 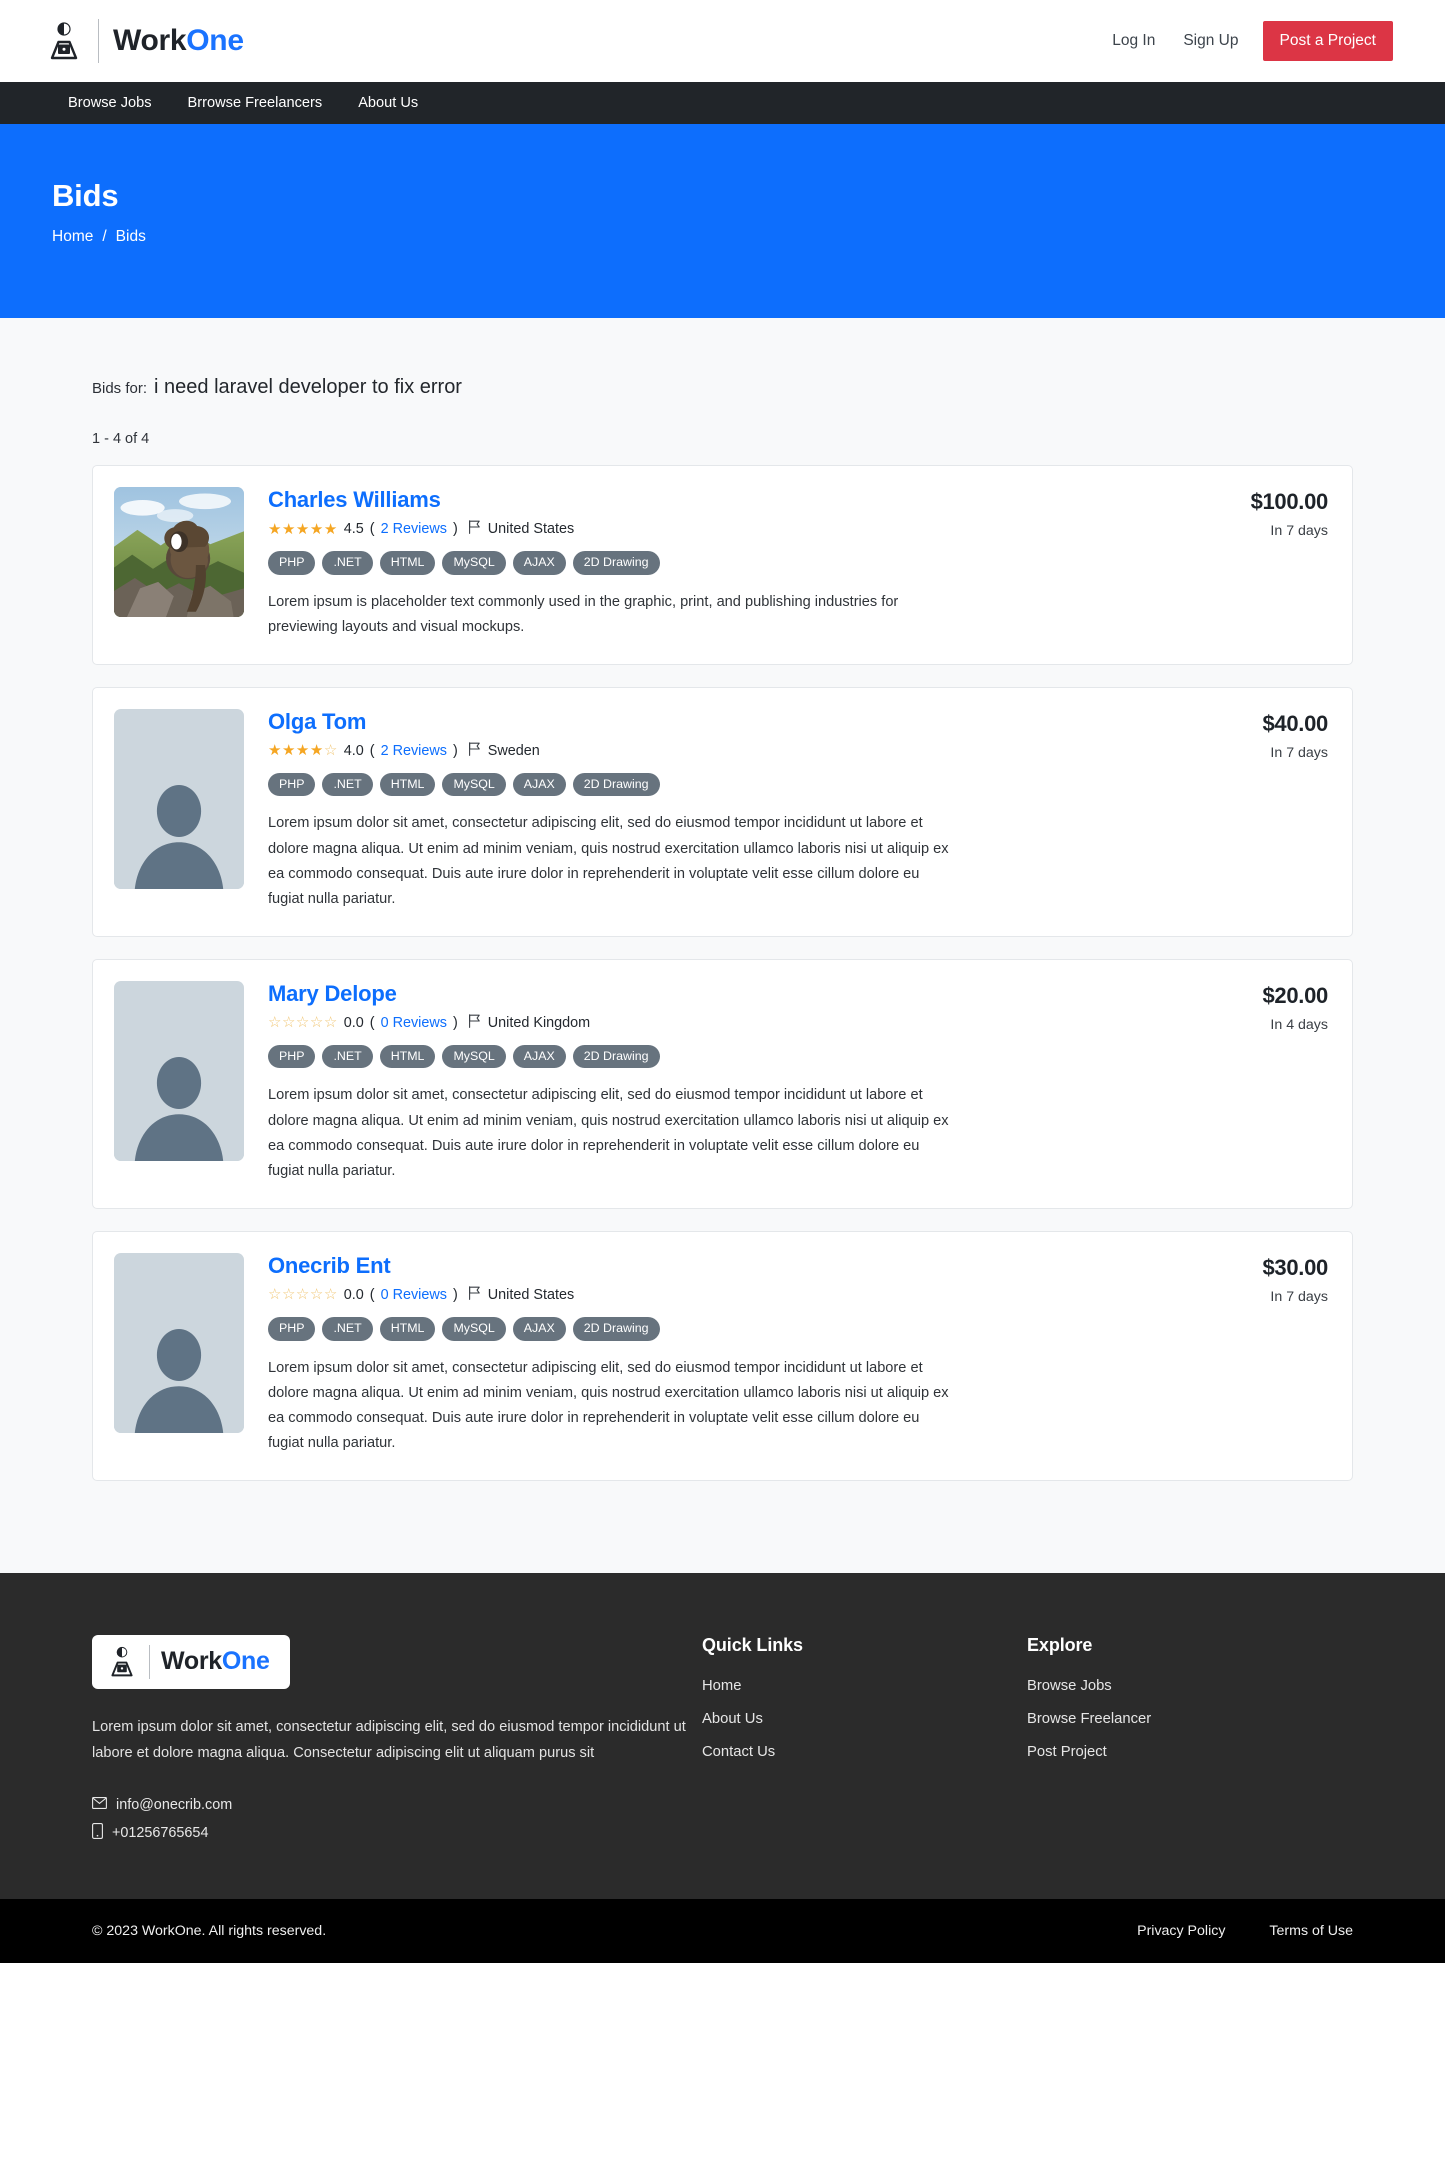 What do you see at coordinates (1327, 41) in the screenshot?
I see `post-a-project-button: Post a Project` at bounding box center [1327, 41].